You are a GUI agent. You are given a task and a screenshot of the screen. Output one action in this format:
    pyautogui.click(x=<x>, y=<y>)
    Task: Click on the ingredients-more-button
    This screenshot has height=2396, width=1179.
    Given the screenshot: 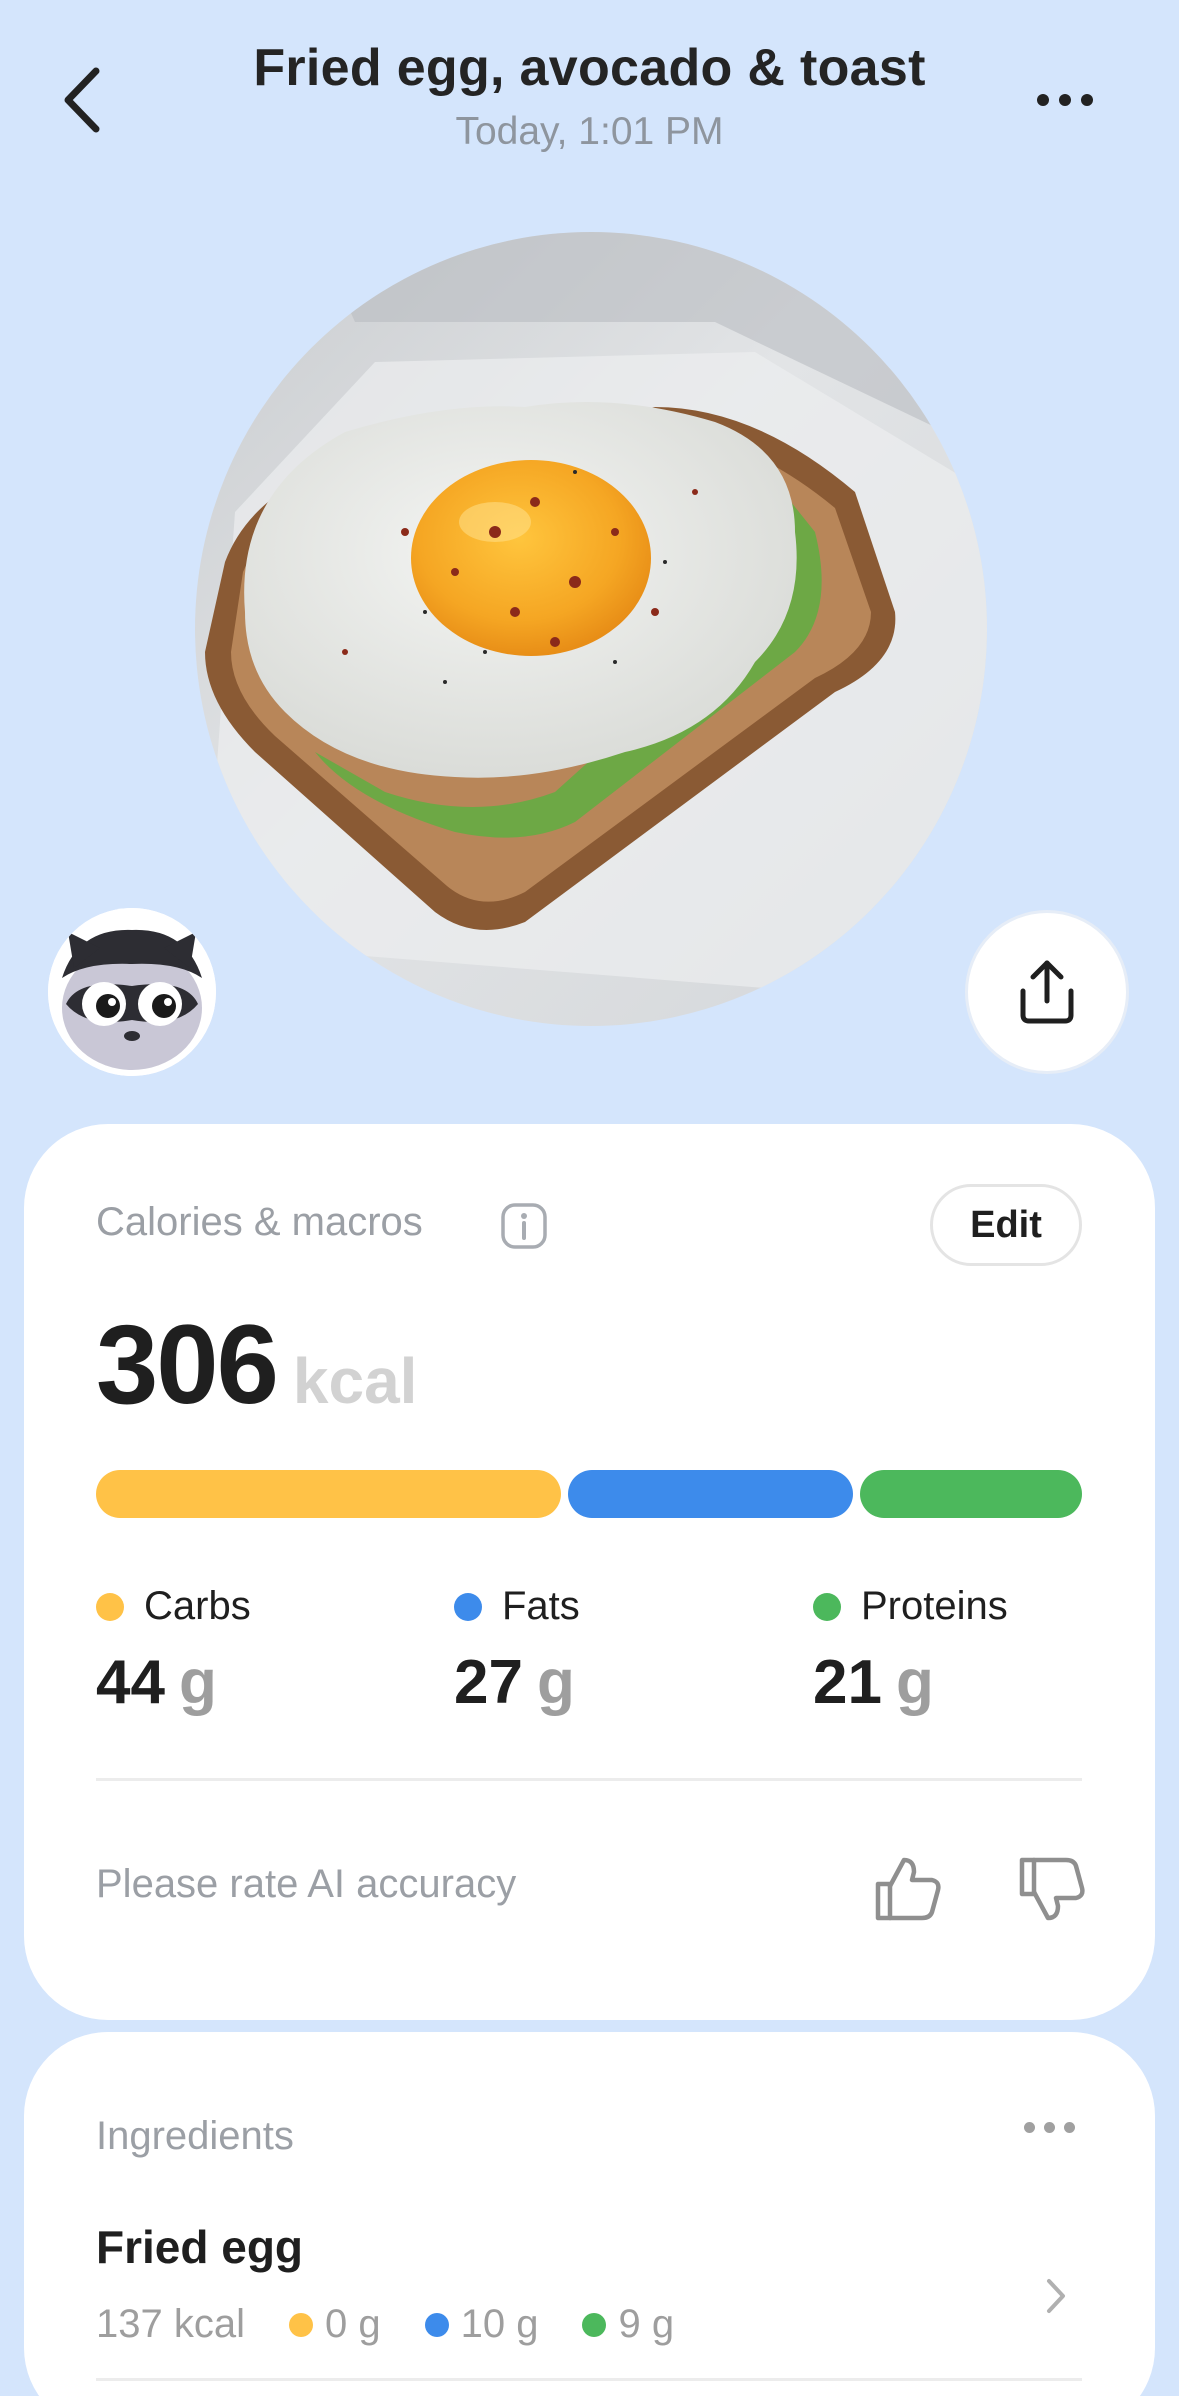 What is the action you would take?
    pyautogui.click(x=1049, y=2127)
    